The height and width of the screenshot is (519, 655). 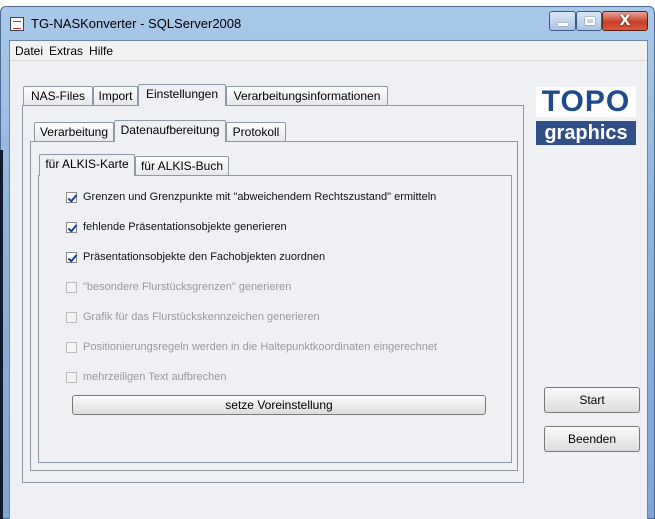 I want to click on option-label: fehlende Präsentationsobjekte generieren, so click(x=185, y=227).